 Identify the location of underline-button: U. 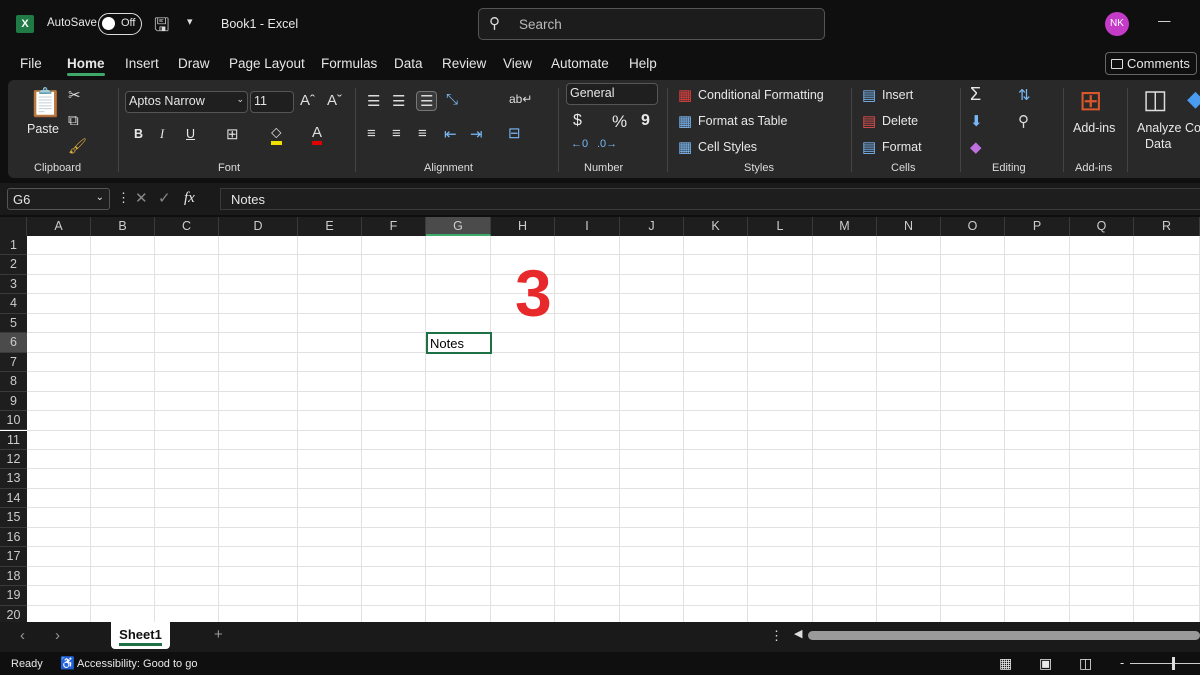
(190, 134).